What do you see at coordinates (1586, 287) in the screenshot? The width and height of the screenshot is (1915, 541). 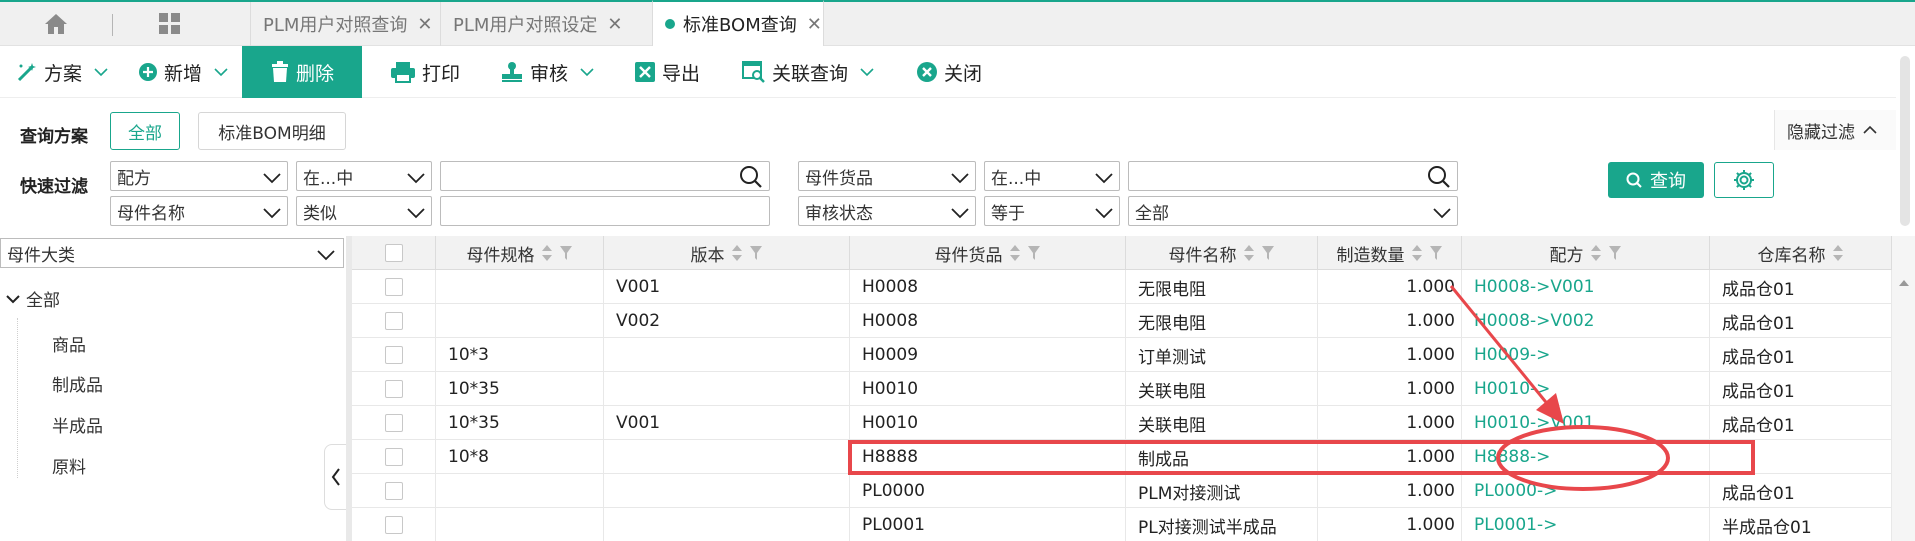 I see `cell-formula-link: H0008->V001` at bounding box center [1586, 287].